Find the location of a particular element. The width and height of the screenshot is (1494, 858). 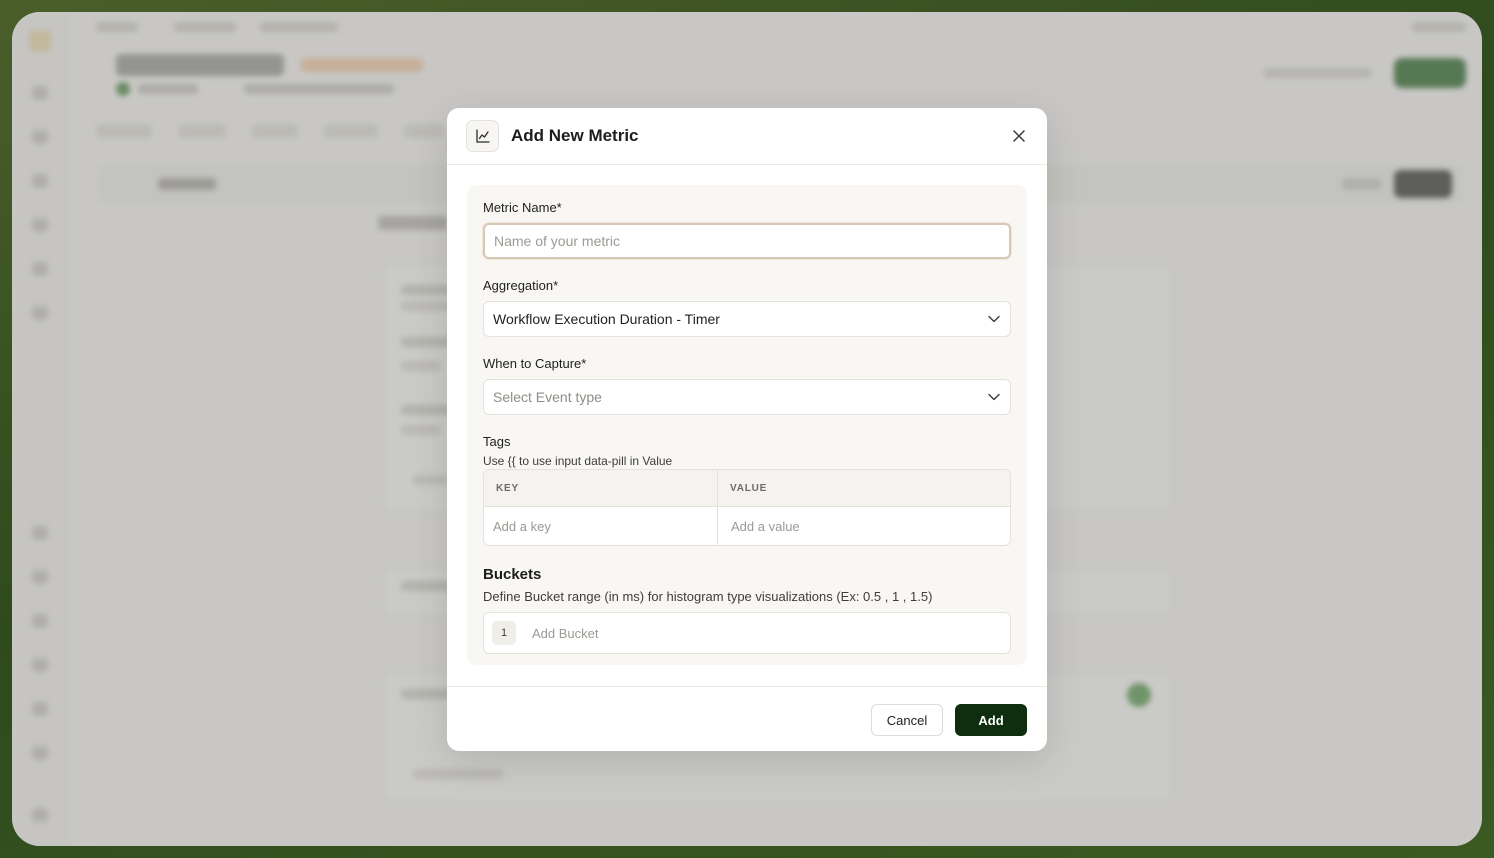

tag-value-input is located at coordinates (864, 526).